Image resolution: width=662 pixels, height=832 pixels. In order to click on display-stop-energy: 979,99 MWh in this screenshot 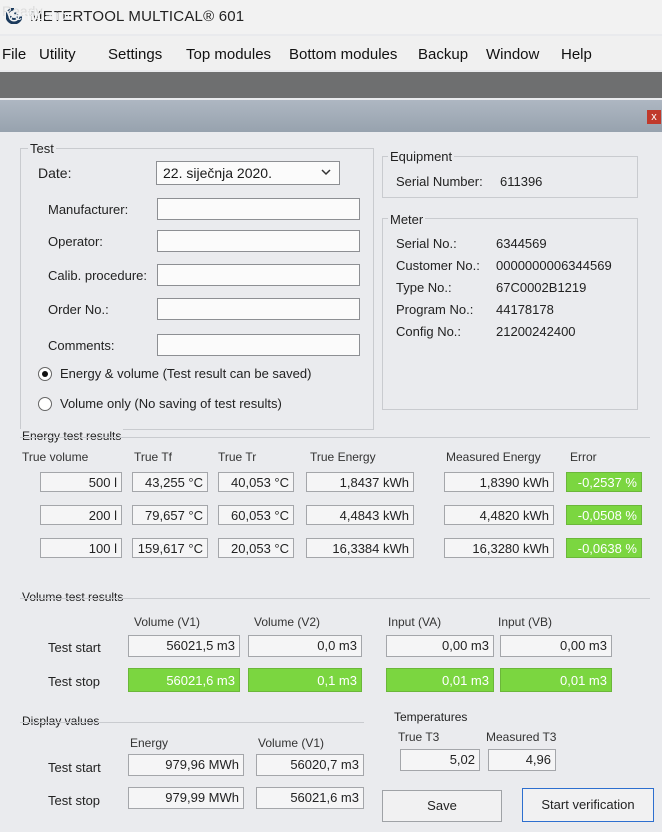, I will do `click(186, 798)`.